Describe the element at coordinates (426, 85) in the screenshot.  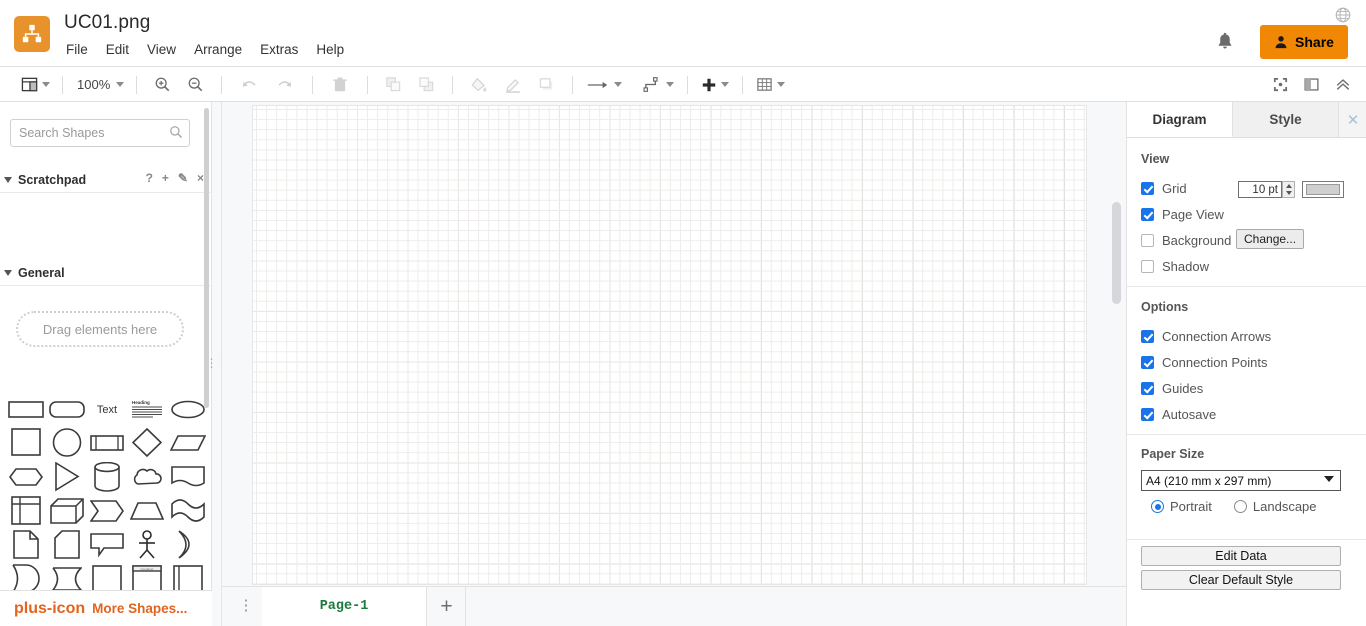
I see `to-back-button` at that location.